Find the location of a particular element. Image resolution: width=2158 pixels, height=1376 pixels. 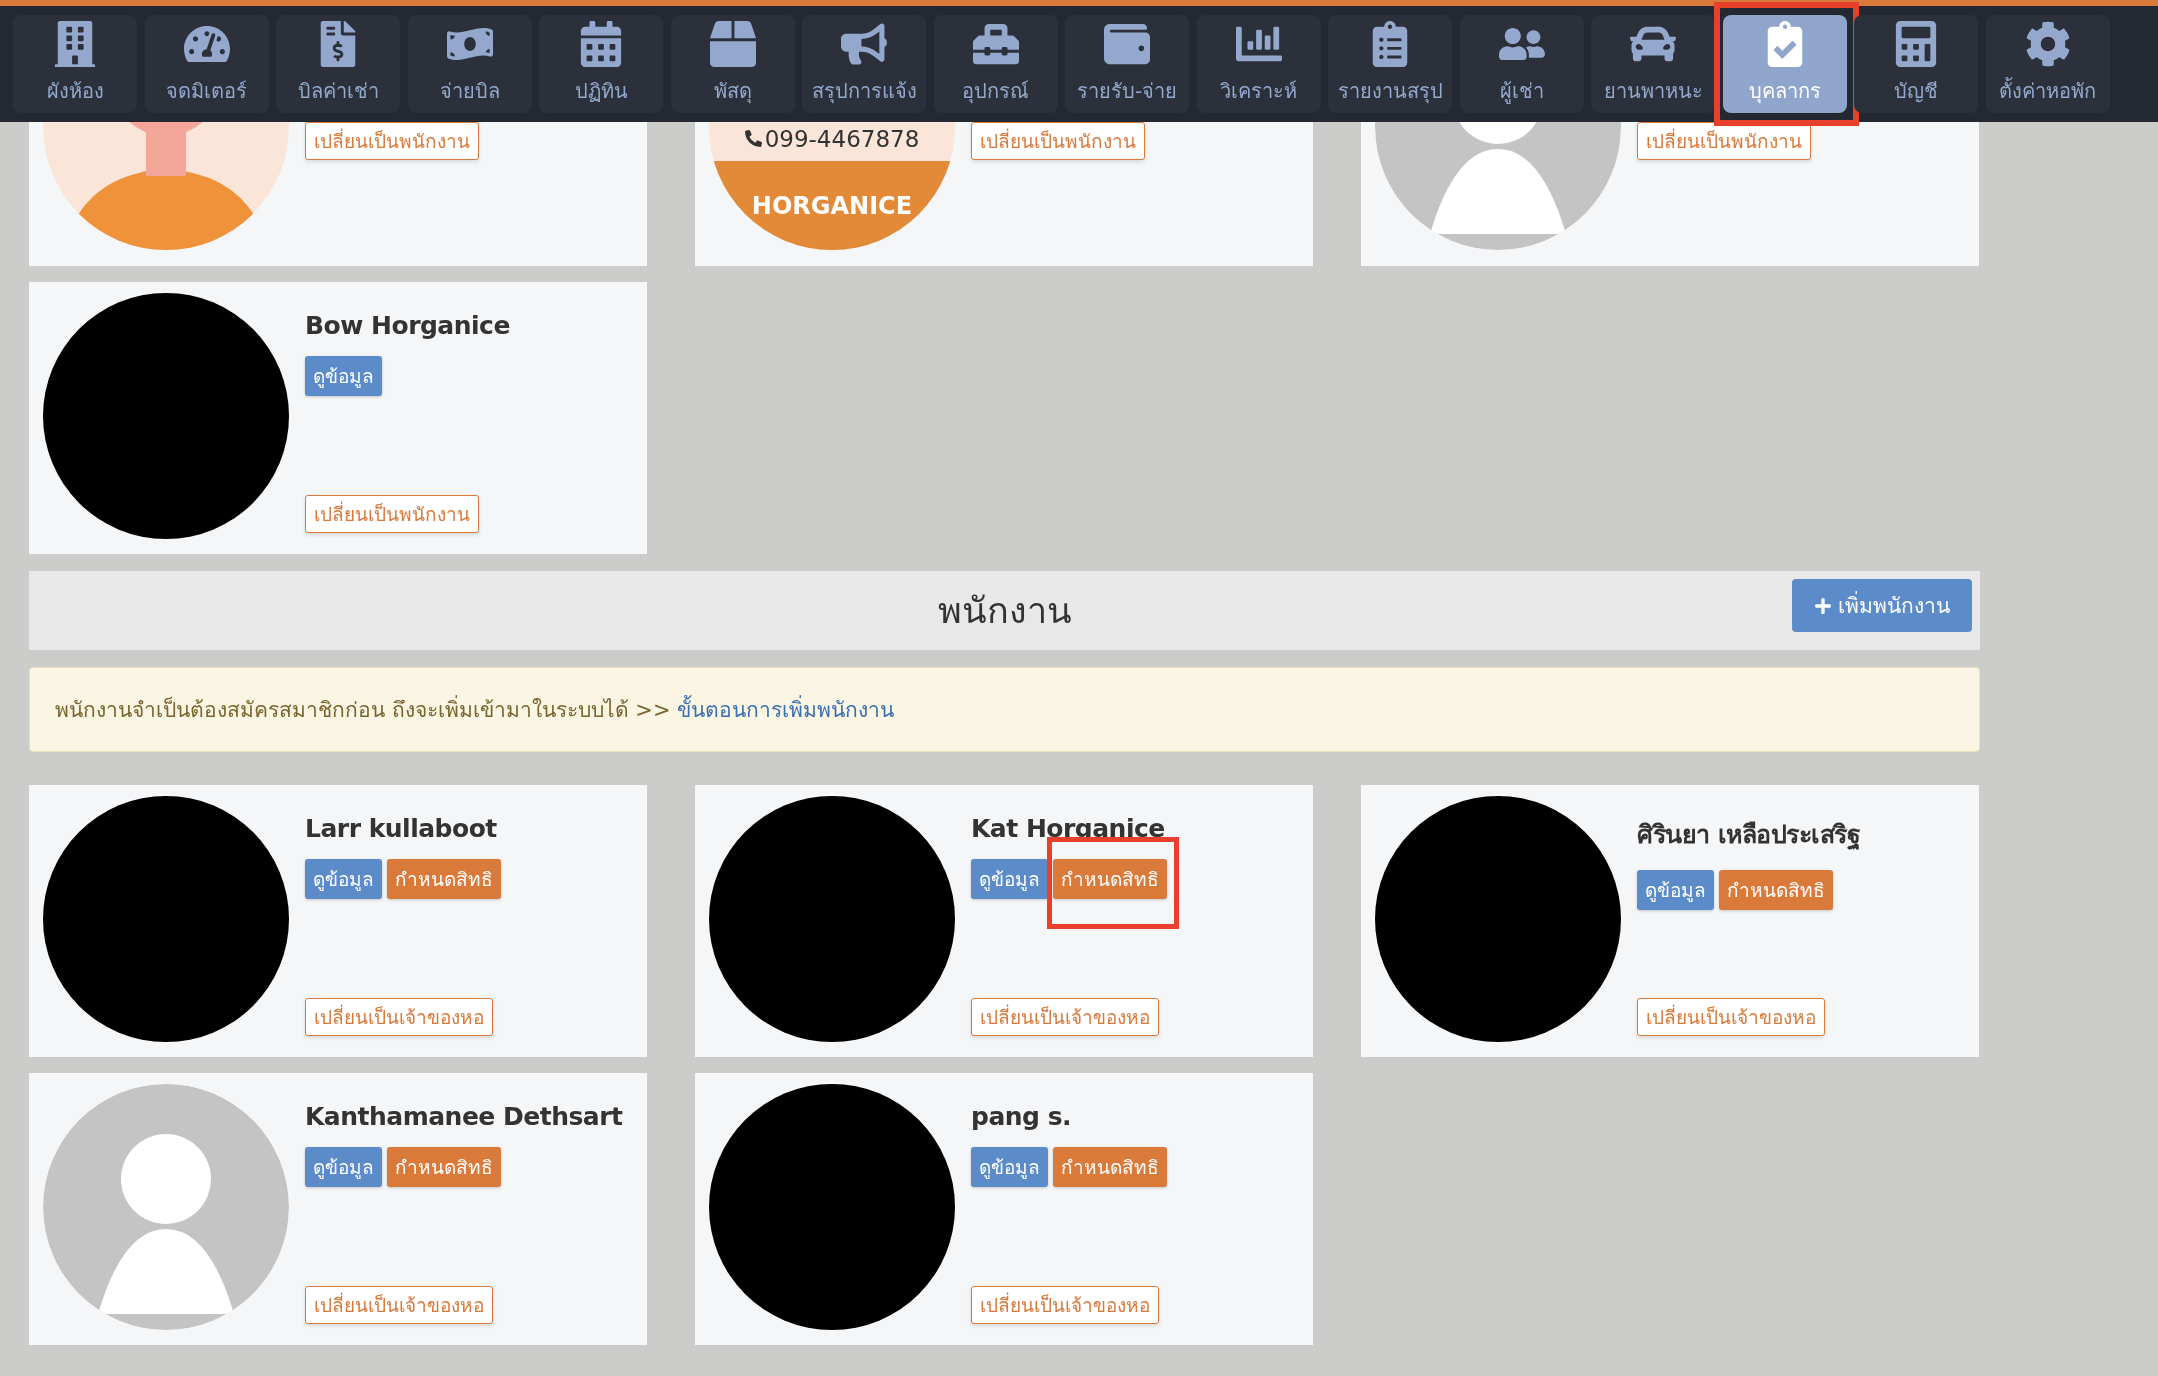

wallet-icon is located at coordinates (1127, 44).